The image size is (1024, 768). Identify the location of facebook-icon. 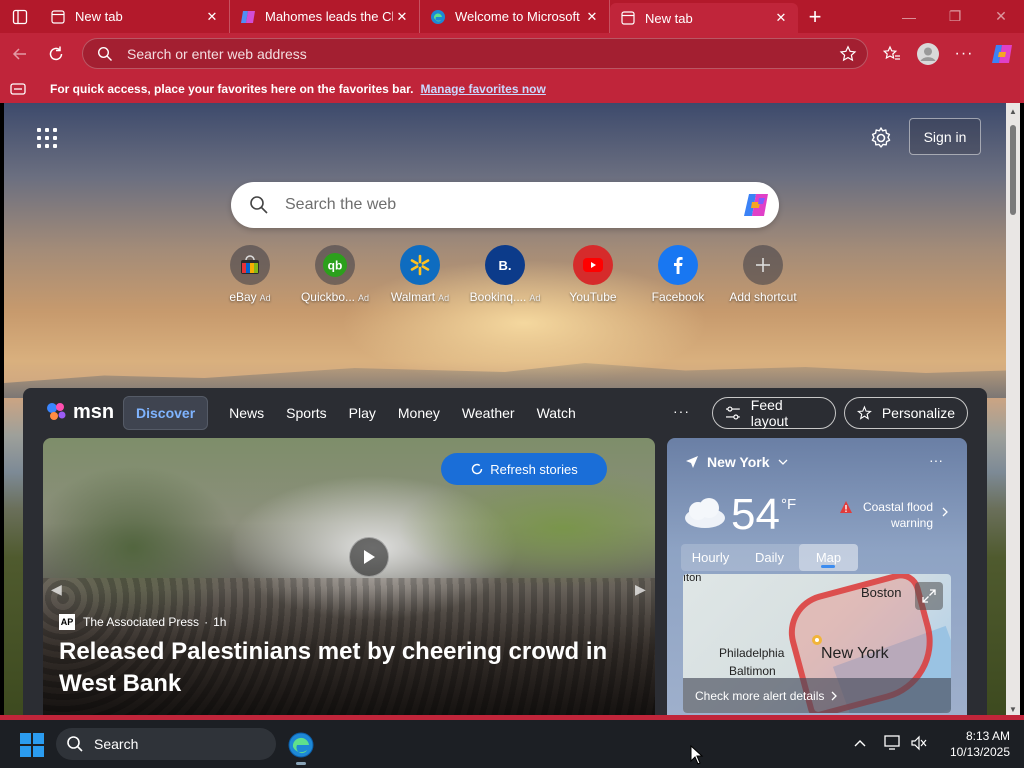
(678, 265).